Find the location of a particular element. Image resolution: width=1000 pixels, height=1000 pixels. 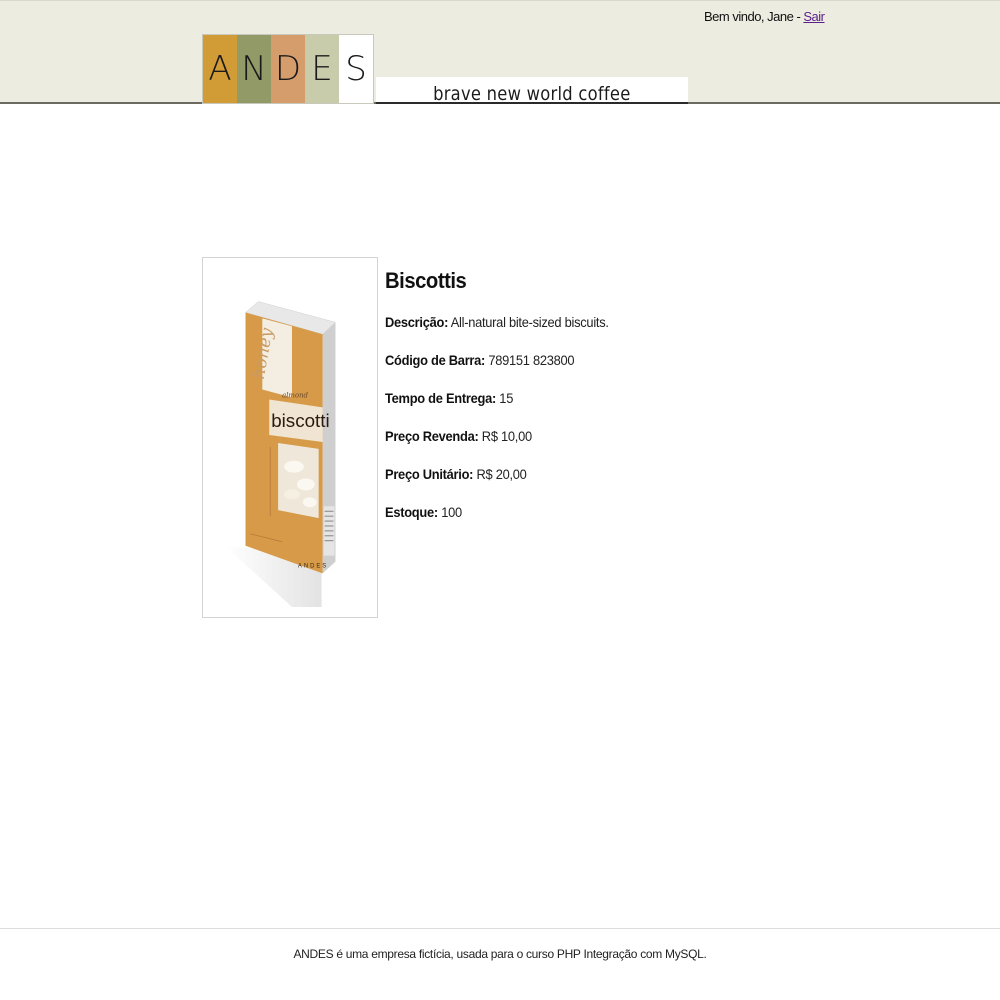

field-stock: Estoque: 100 is located at coordinates (569, 523).